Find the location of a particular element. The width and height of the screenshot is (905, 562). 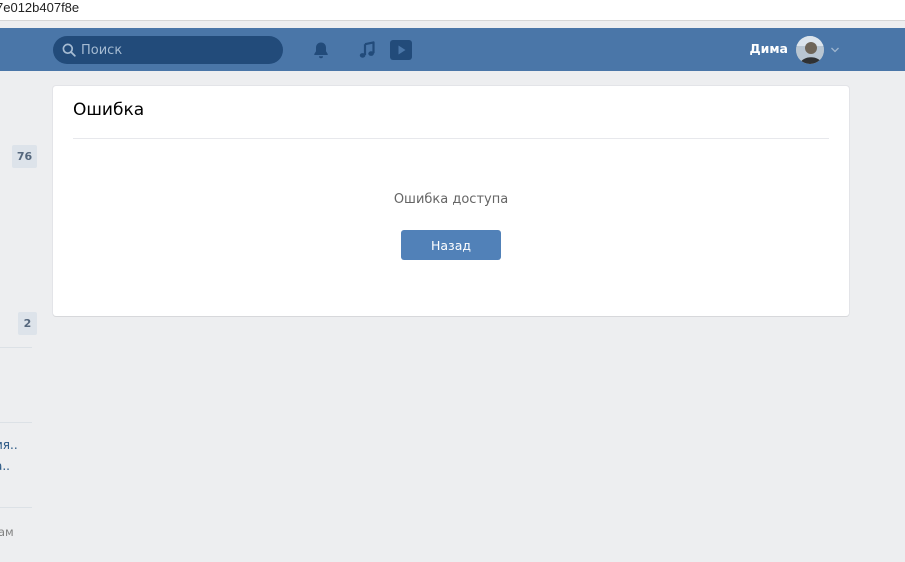

chevron-down-icon is located at coordinates (835, 50).